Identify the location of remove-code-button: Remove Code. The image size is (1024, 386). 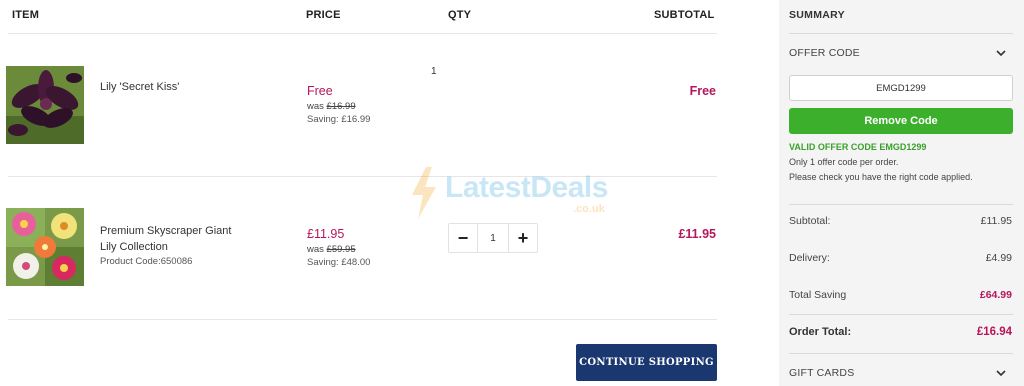
(901, 121).